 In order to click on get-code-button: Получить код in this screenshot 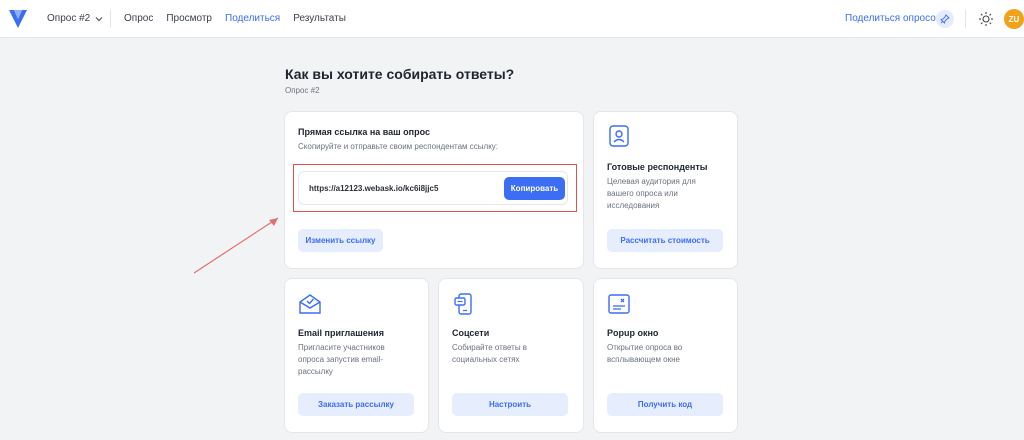, I will do `click(665, 404)`.